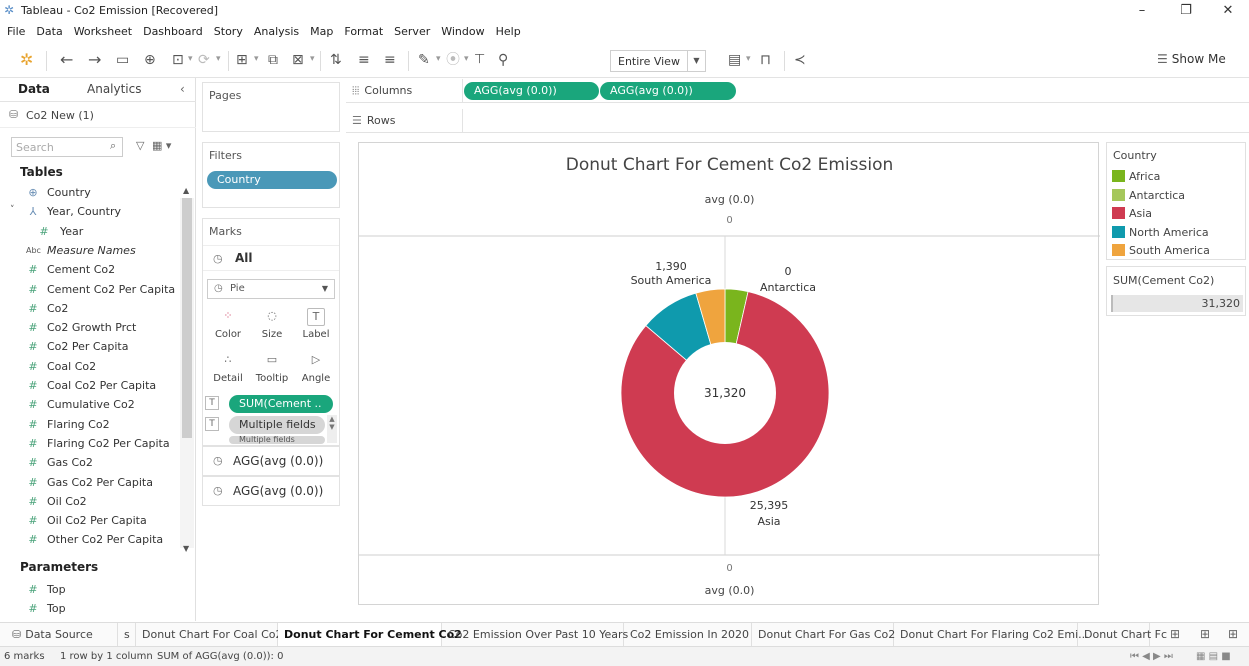 The width and height of the screenshot is (1249, 666). Describe the element at coordinates (765, 60) in the screenshot. I see `presentation-mode-icon: ⊓` at that location.